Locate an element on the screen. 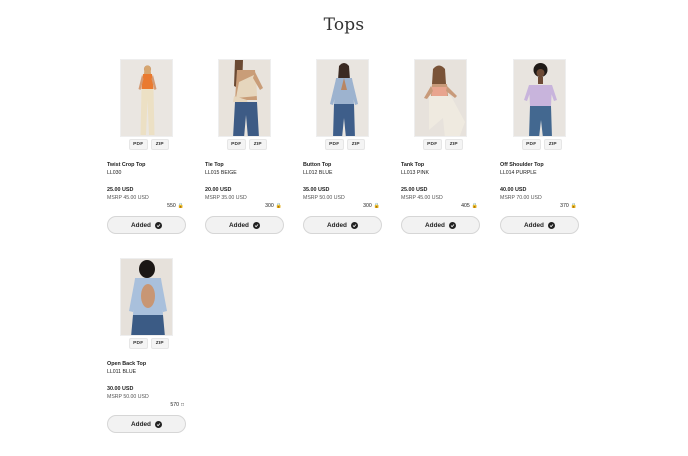 The image size is (688, 456). product-name: Button Top is located at coordinates (348, 165).